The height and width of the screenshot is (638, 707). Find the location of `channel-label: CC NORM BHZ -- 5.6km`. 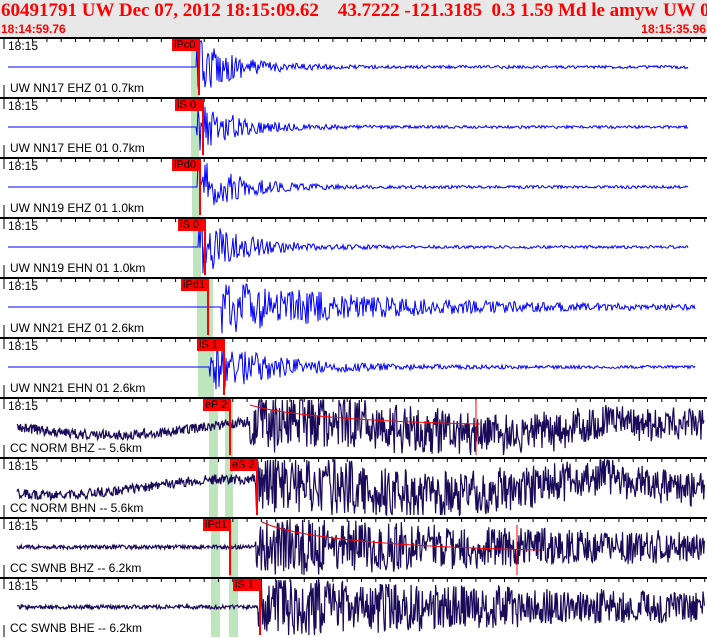

channel-label: CC NORM BHZ -- 5.6km is located at coordinates (76, 448).